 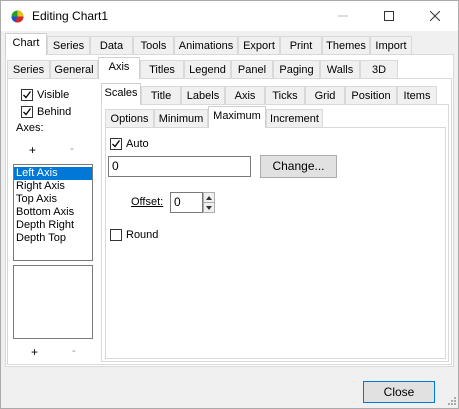 I want to click on minimize-button, so click(x=343, y=16).